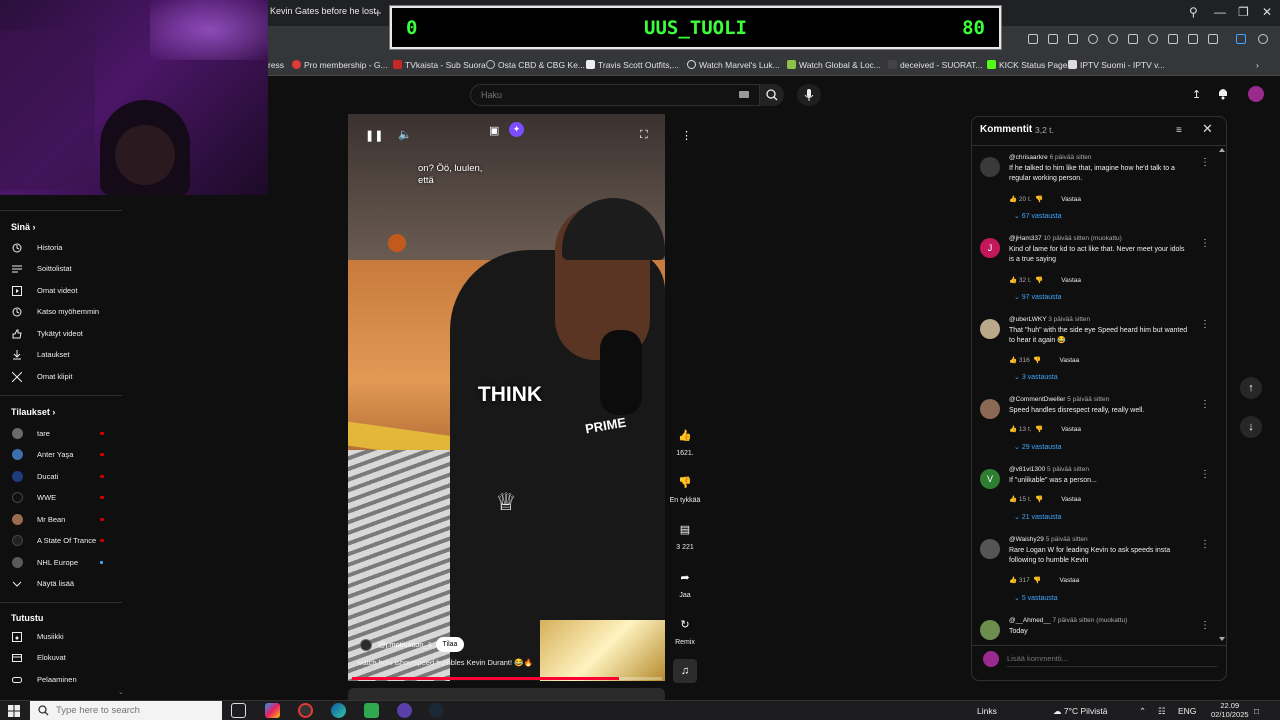  I want to click on avatar: J, so click(990, 248).